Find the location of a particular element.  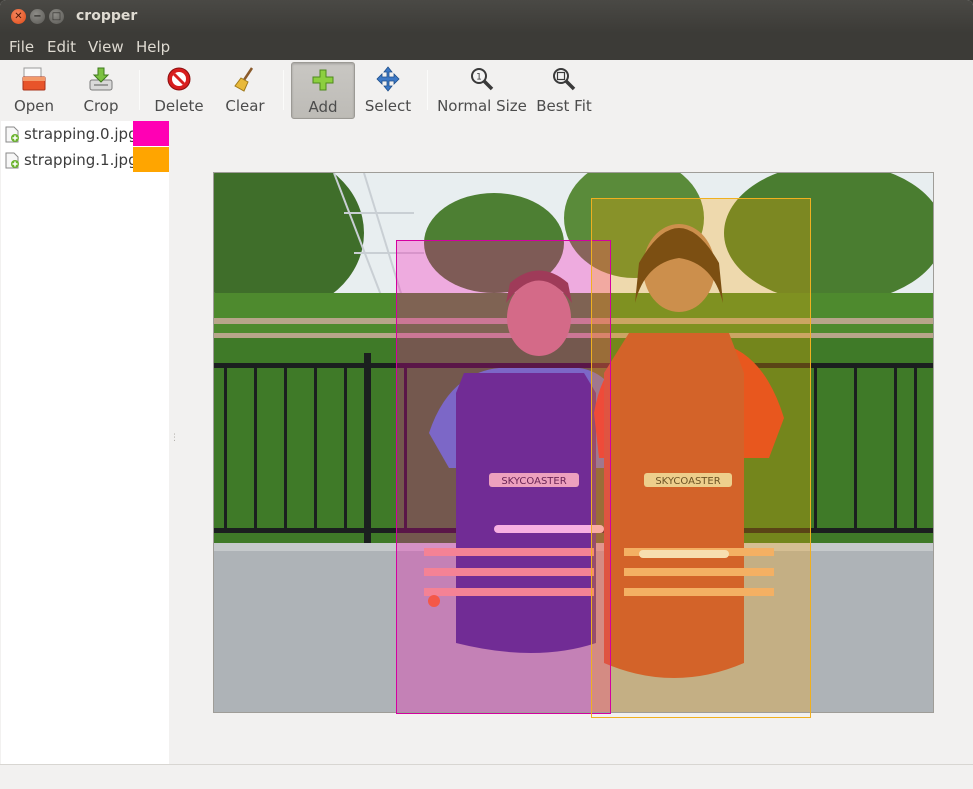

clear-label: Clear is located at coordinates (245, 106).